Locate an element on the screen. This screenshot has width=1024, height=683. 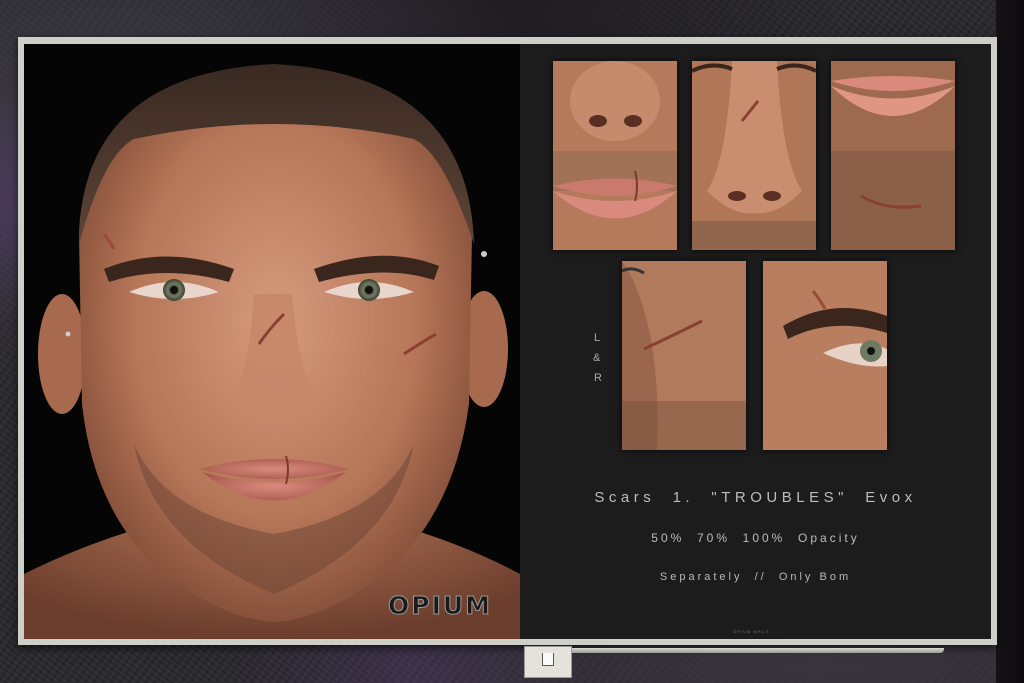
frame-rail is located at coordinates (757, 650).